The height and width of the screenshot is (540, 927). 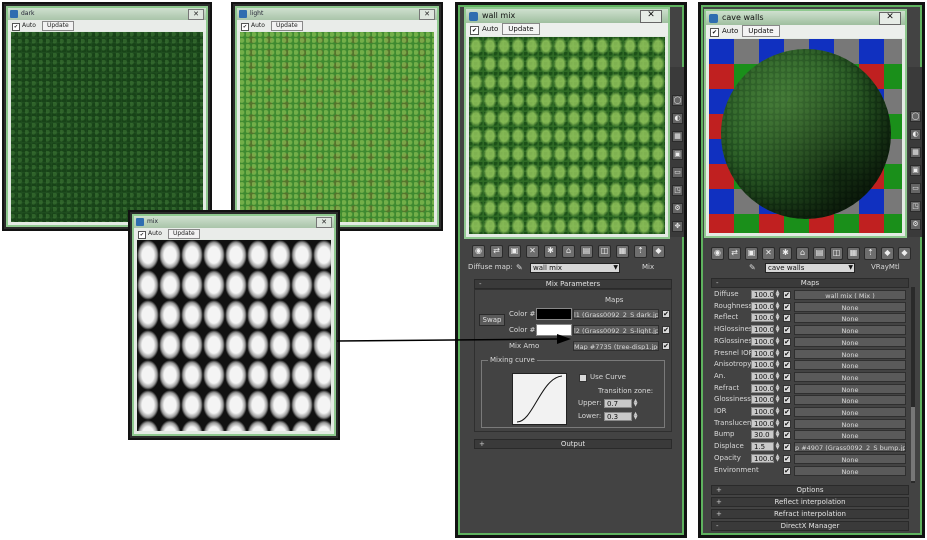 What do you see at coordinates (107, 14) in the screenshot?
I see `preview-titlebar: dark` at bounding box center [107, 14].